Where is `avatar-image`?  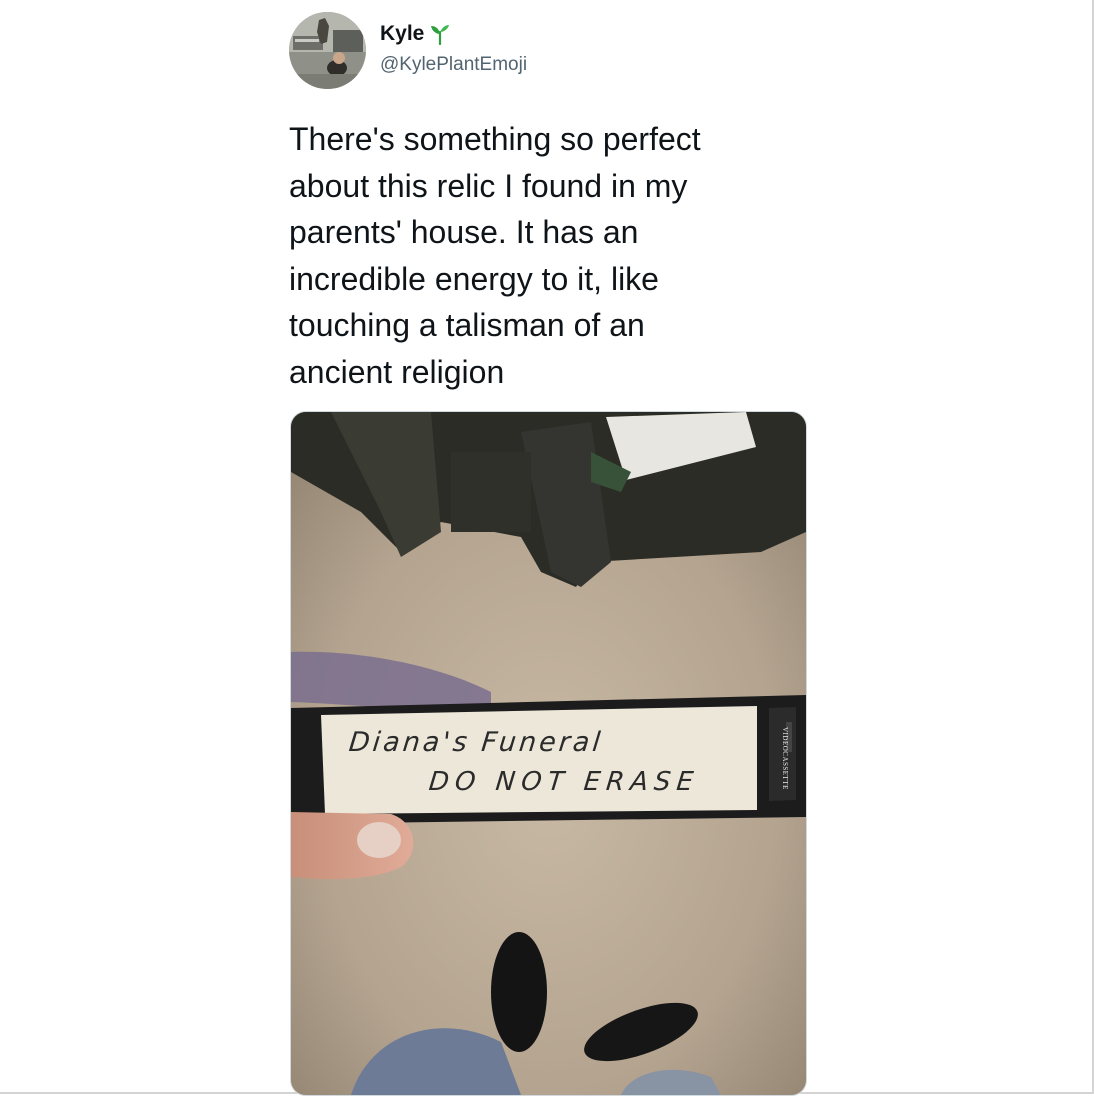
avatar-image is located at coordinates (327, 50).